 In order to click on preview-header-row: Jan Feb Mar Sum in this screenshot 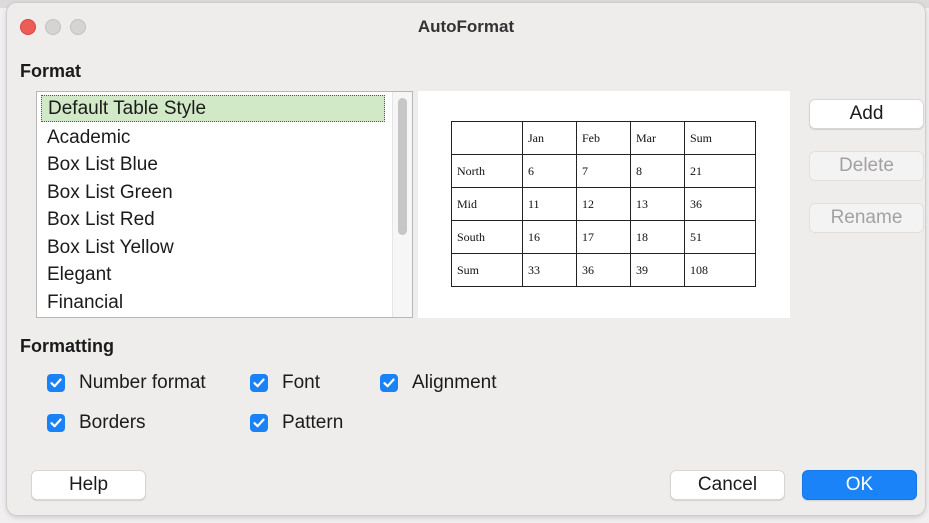, I will do `click(603, 138)`.